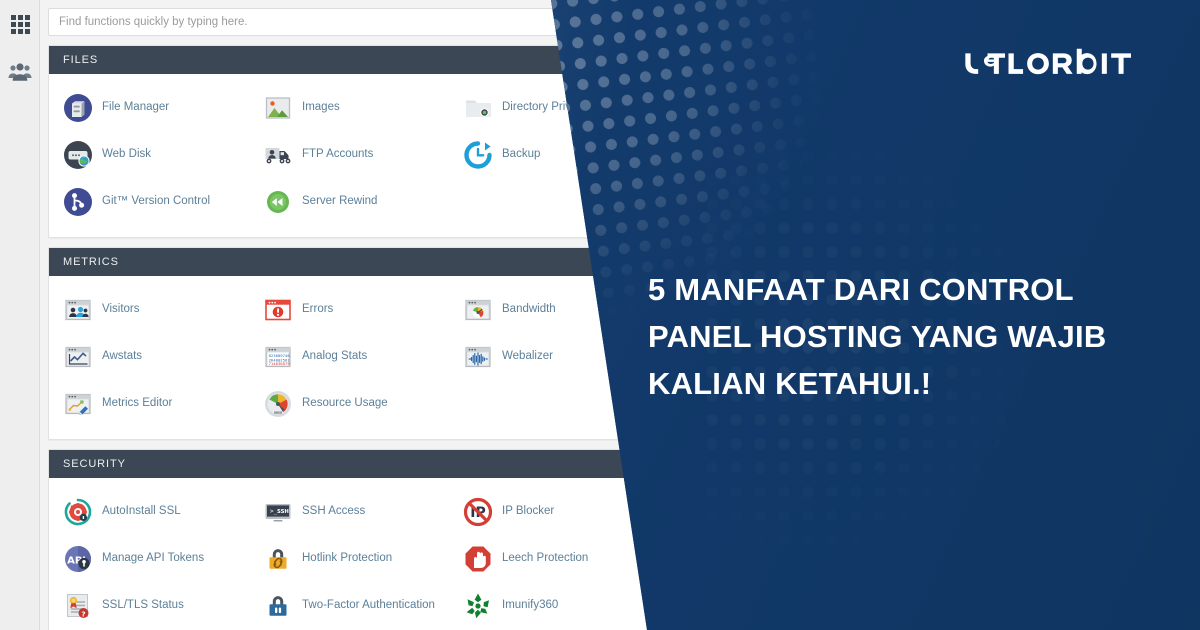  What do you see at coordinates (358, 262) in the screenshot?
I see `panel-title-metrics: METRICS` at bounding box center [358, 262].